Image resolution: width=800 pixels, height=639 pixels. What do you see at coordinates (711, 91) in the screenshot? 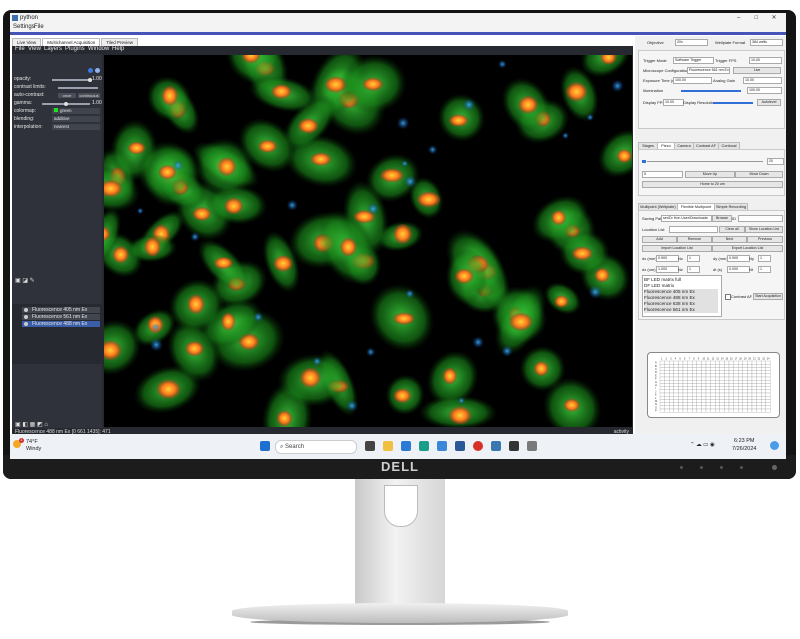
I see `illumination-slider` at bounding box center [711, 91].